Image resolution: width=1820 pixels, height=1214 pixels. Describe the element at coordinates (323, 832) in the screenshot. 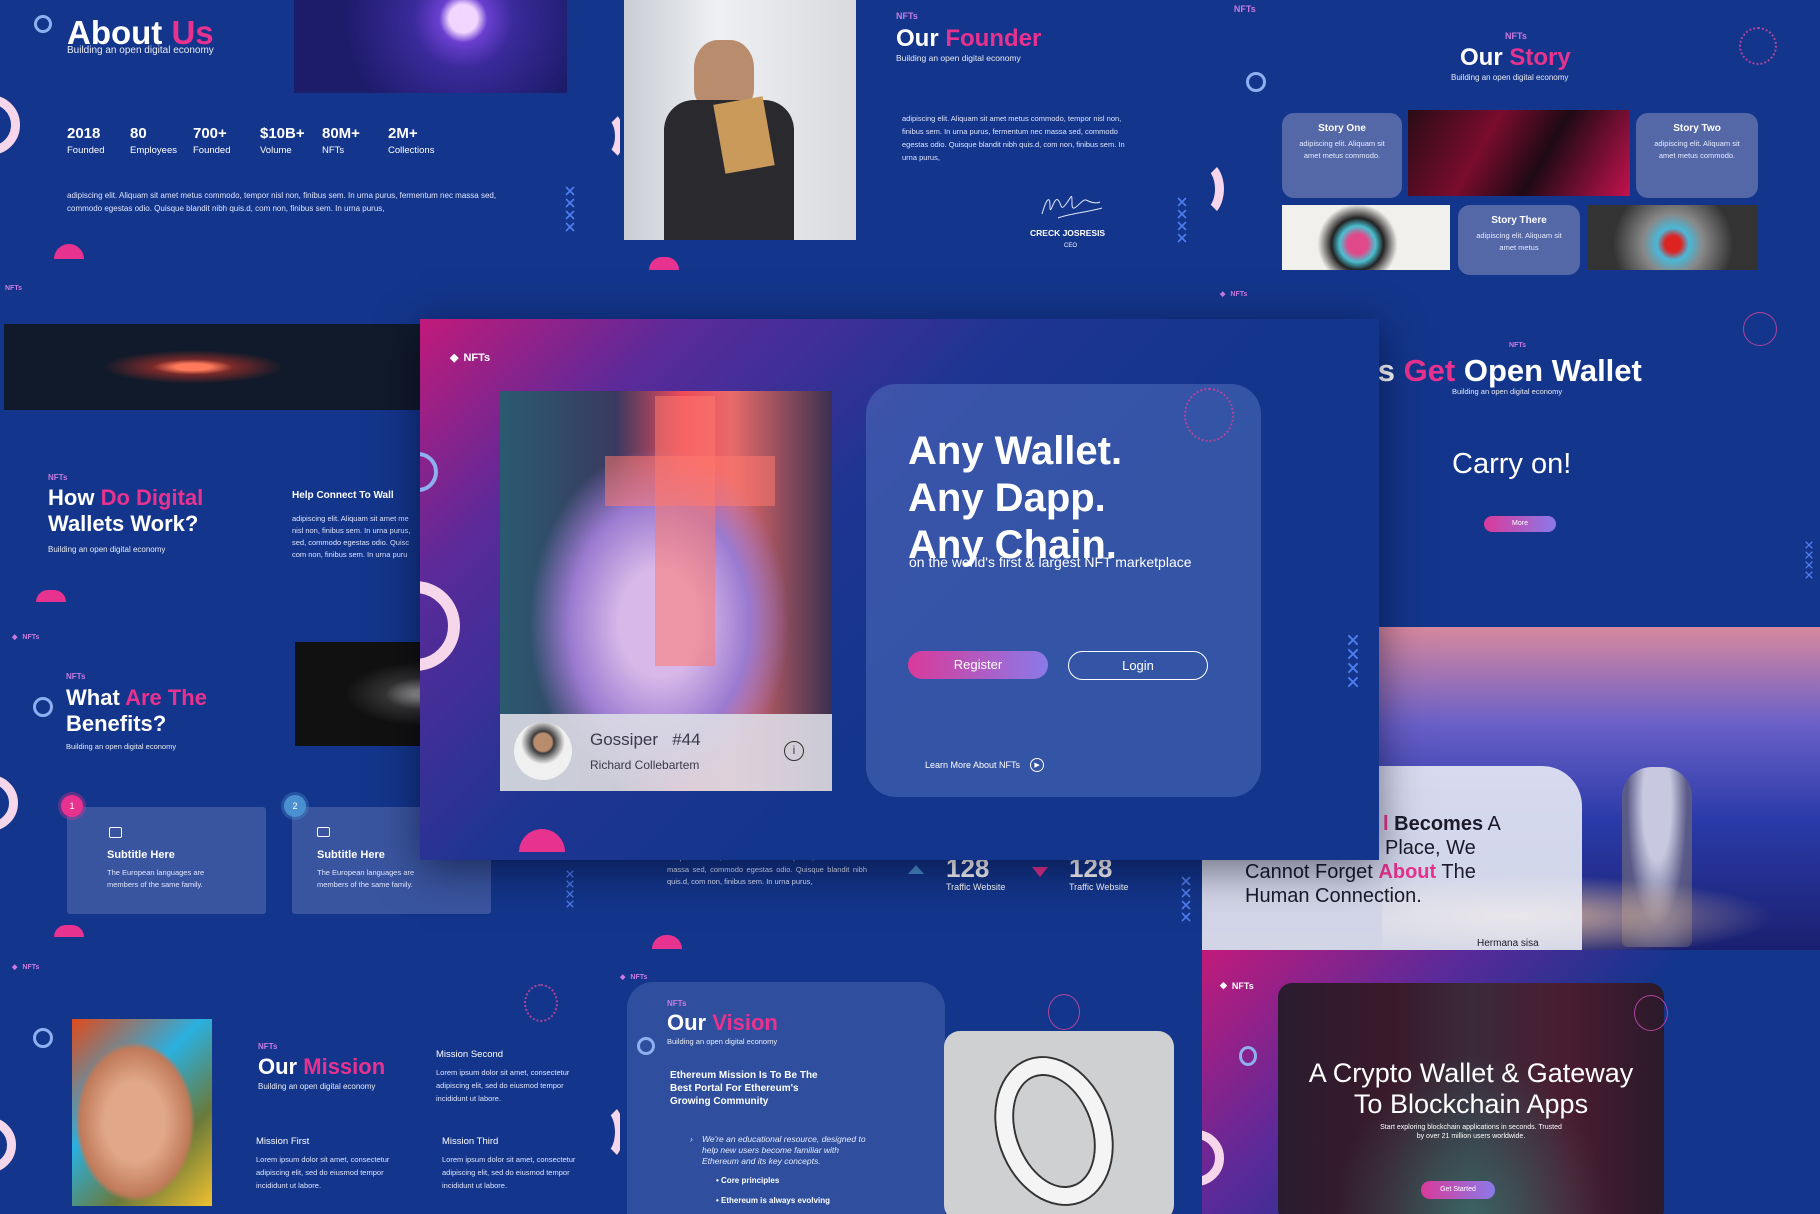

I see `message-icon` at that location.